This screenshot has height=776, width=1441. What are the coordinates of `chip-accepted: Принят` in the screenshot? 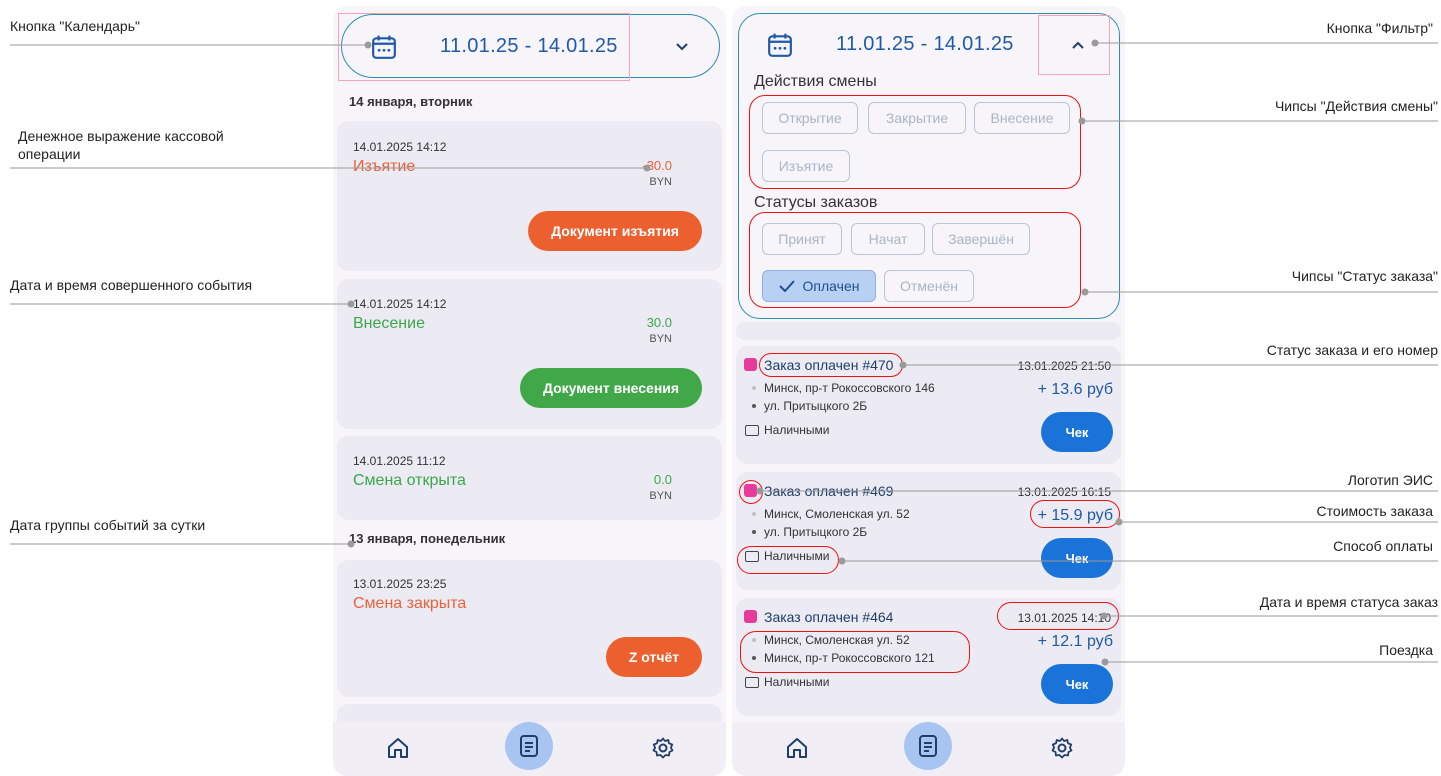 It's located at (802, 239).